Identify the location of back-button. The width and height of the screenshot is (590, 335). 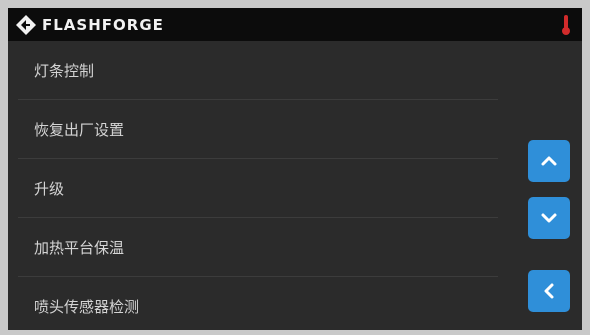
(549, 291).